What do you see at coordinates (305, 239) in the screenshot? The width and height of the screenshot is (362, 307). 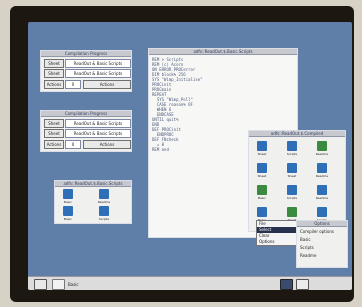 I see `option-row: Basic` at bounding box center [305, 239].